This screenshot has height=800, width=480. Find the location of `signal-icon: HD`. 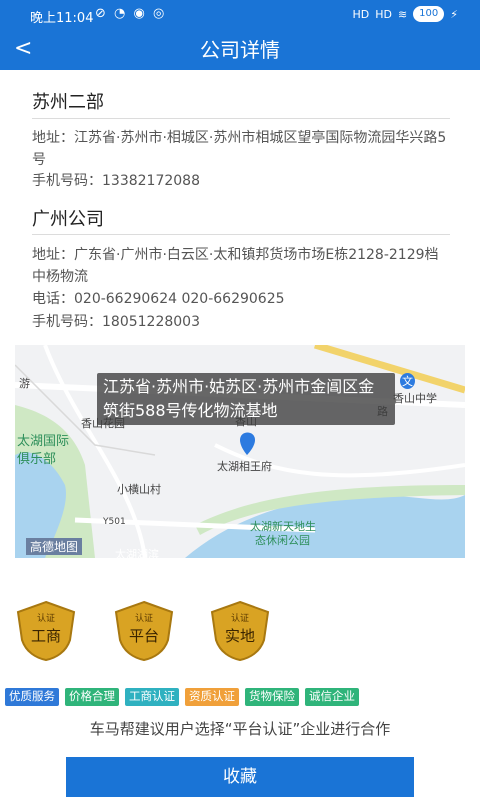

signal-icon: HD is located at coordinates (361, 14).